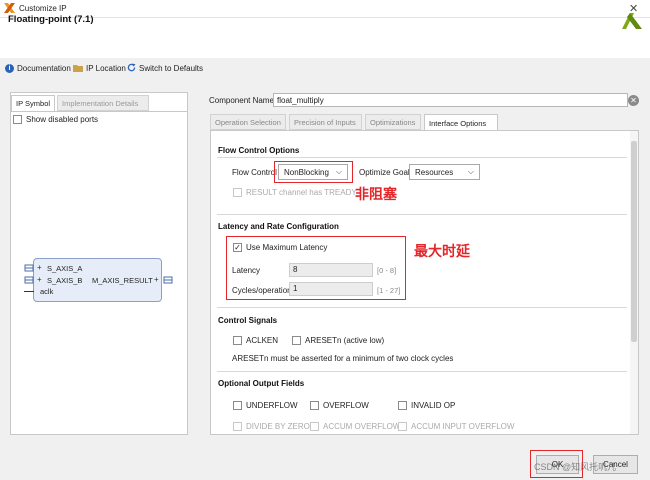  Describe the element at coordinates (325, 38) in the screenshot. I see `header` at that location.